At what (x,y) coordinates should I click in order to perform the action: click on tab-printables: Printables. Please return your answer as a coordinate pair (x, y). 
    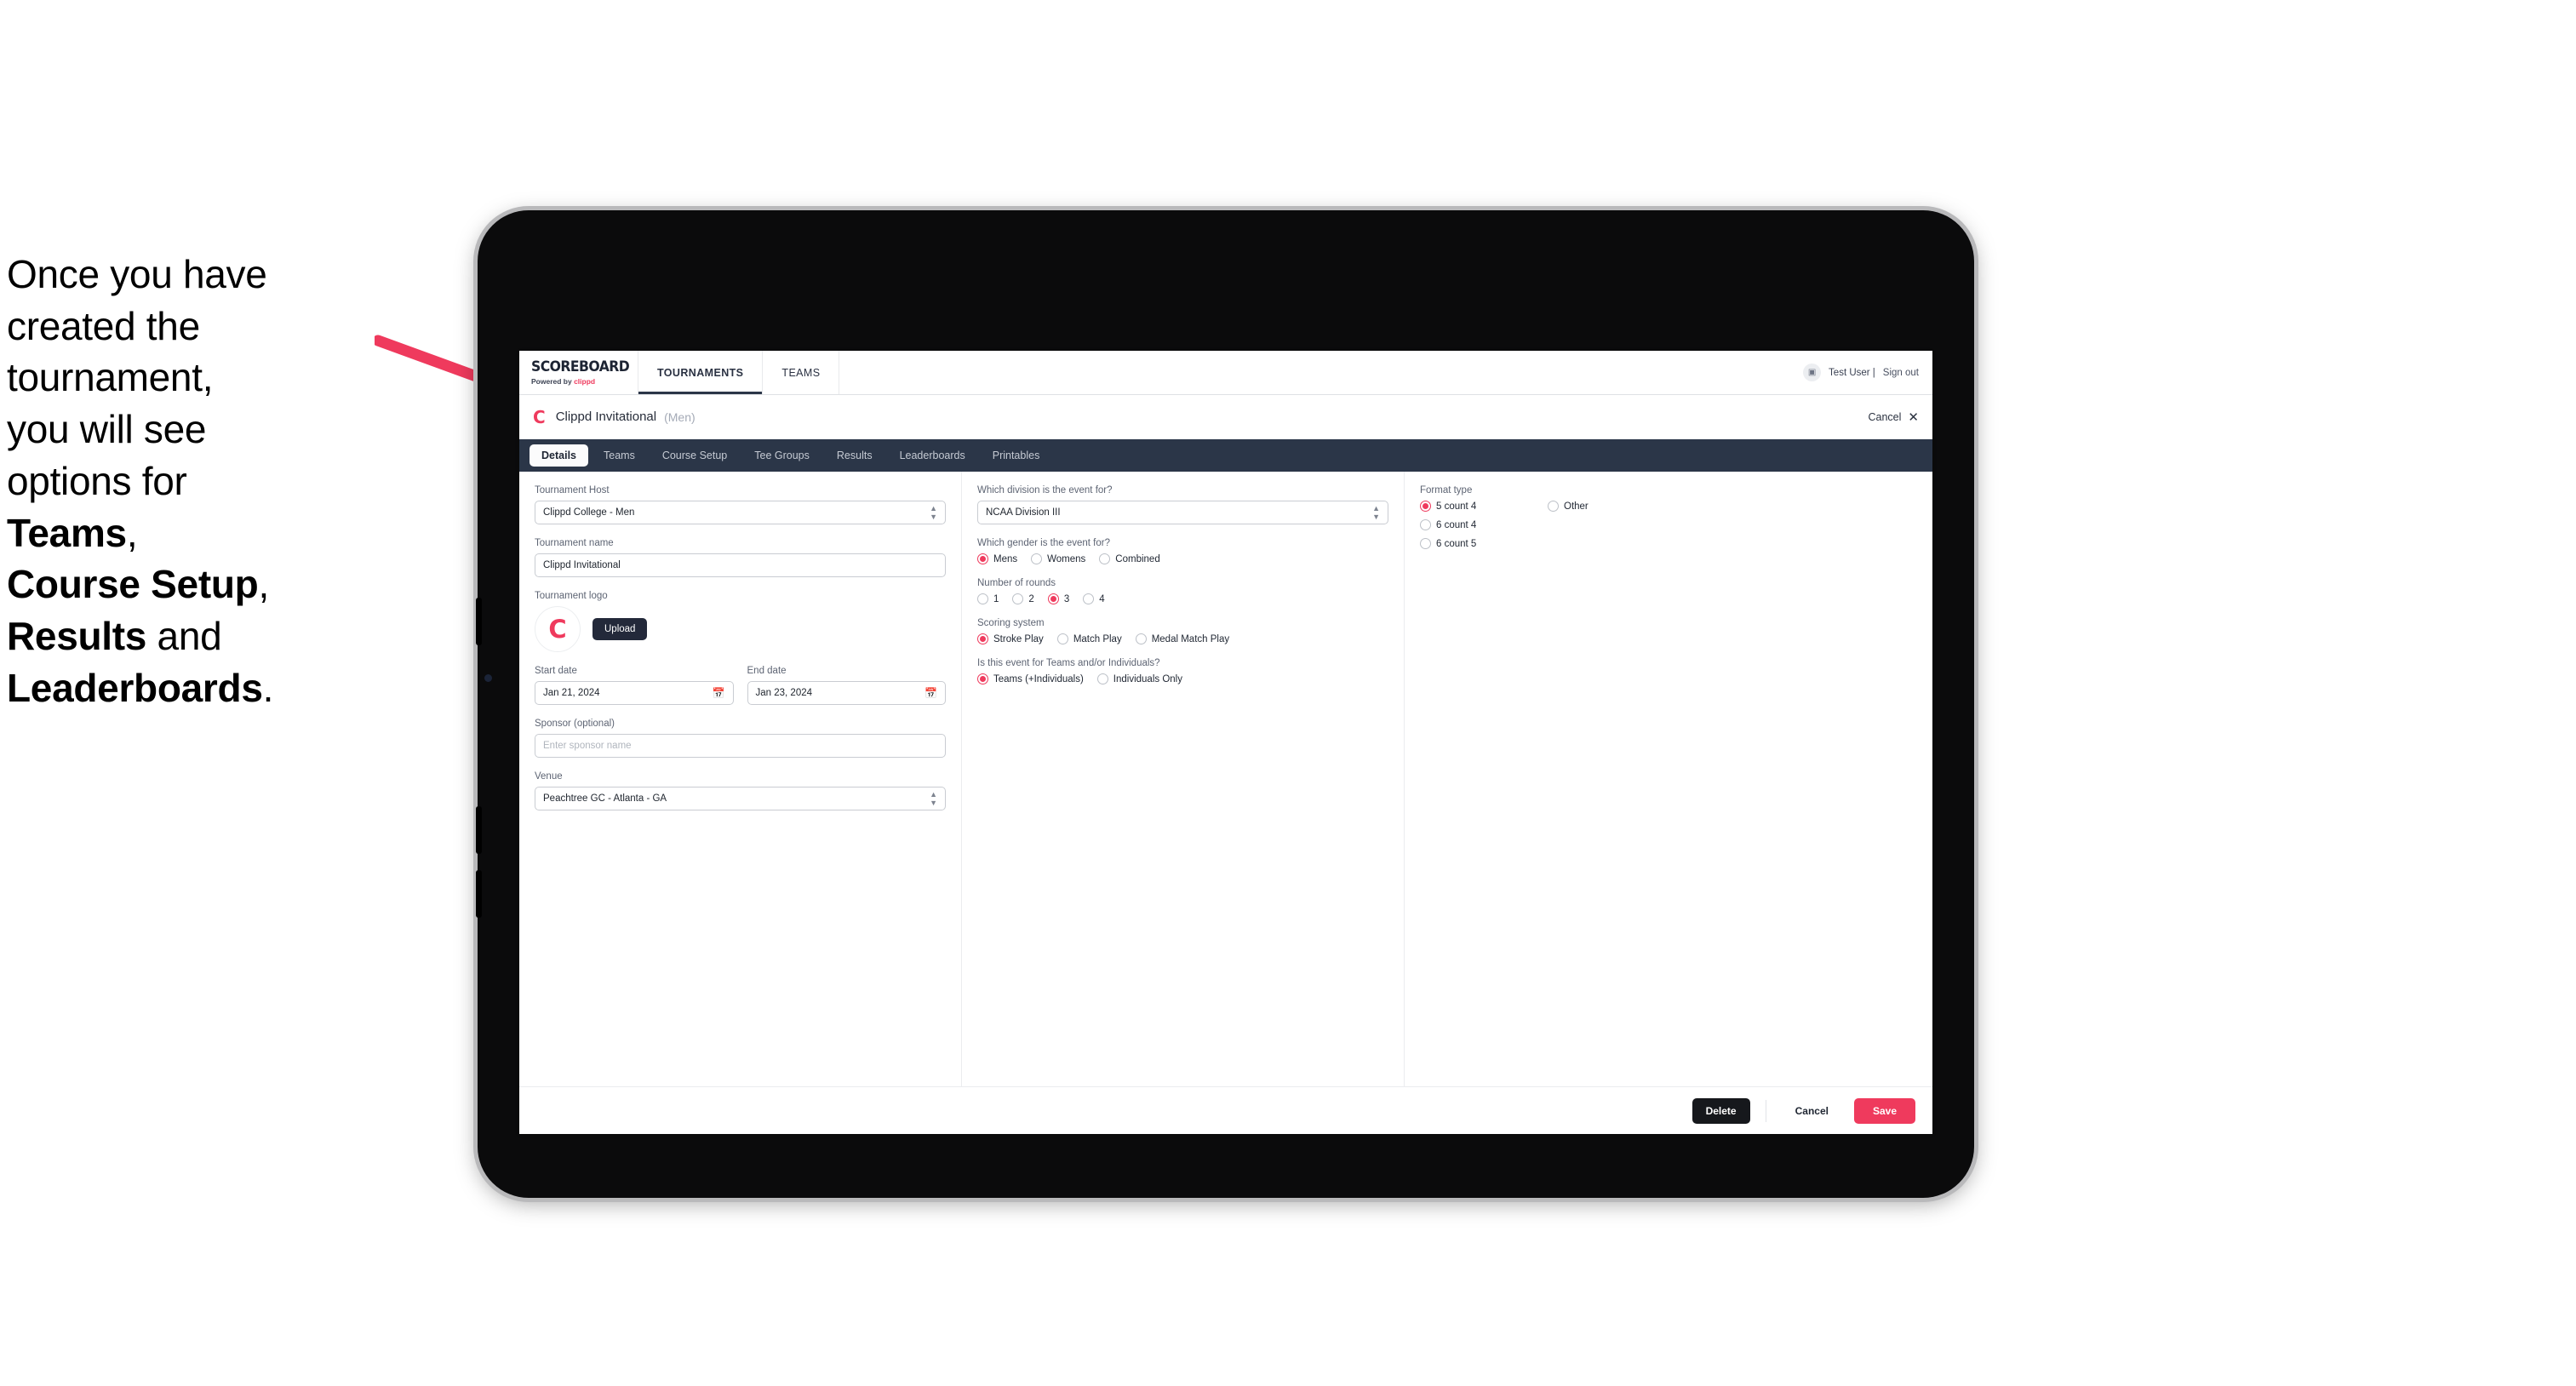
    Looking at the image, I should click on (1016, 455).